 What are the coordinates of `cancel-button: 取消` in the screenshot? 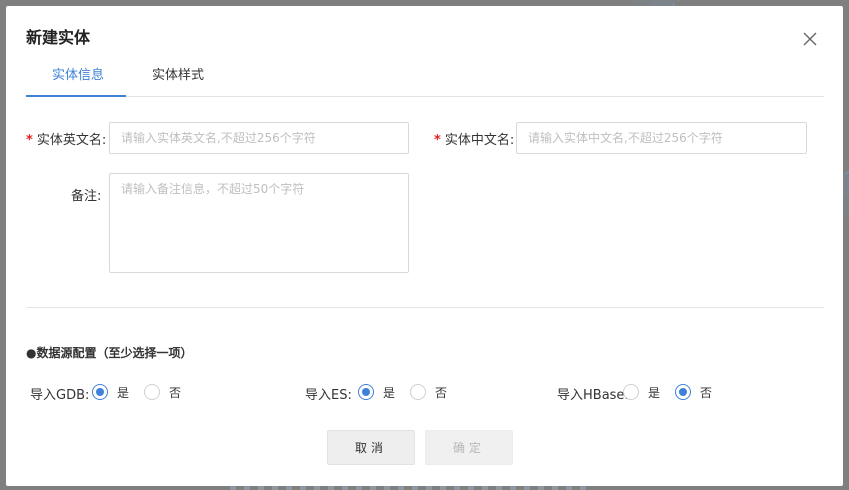 It's located at (371, 447).